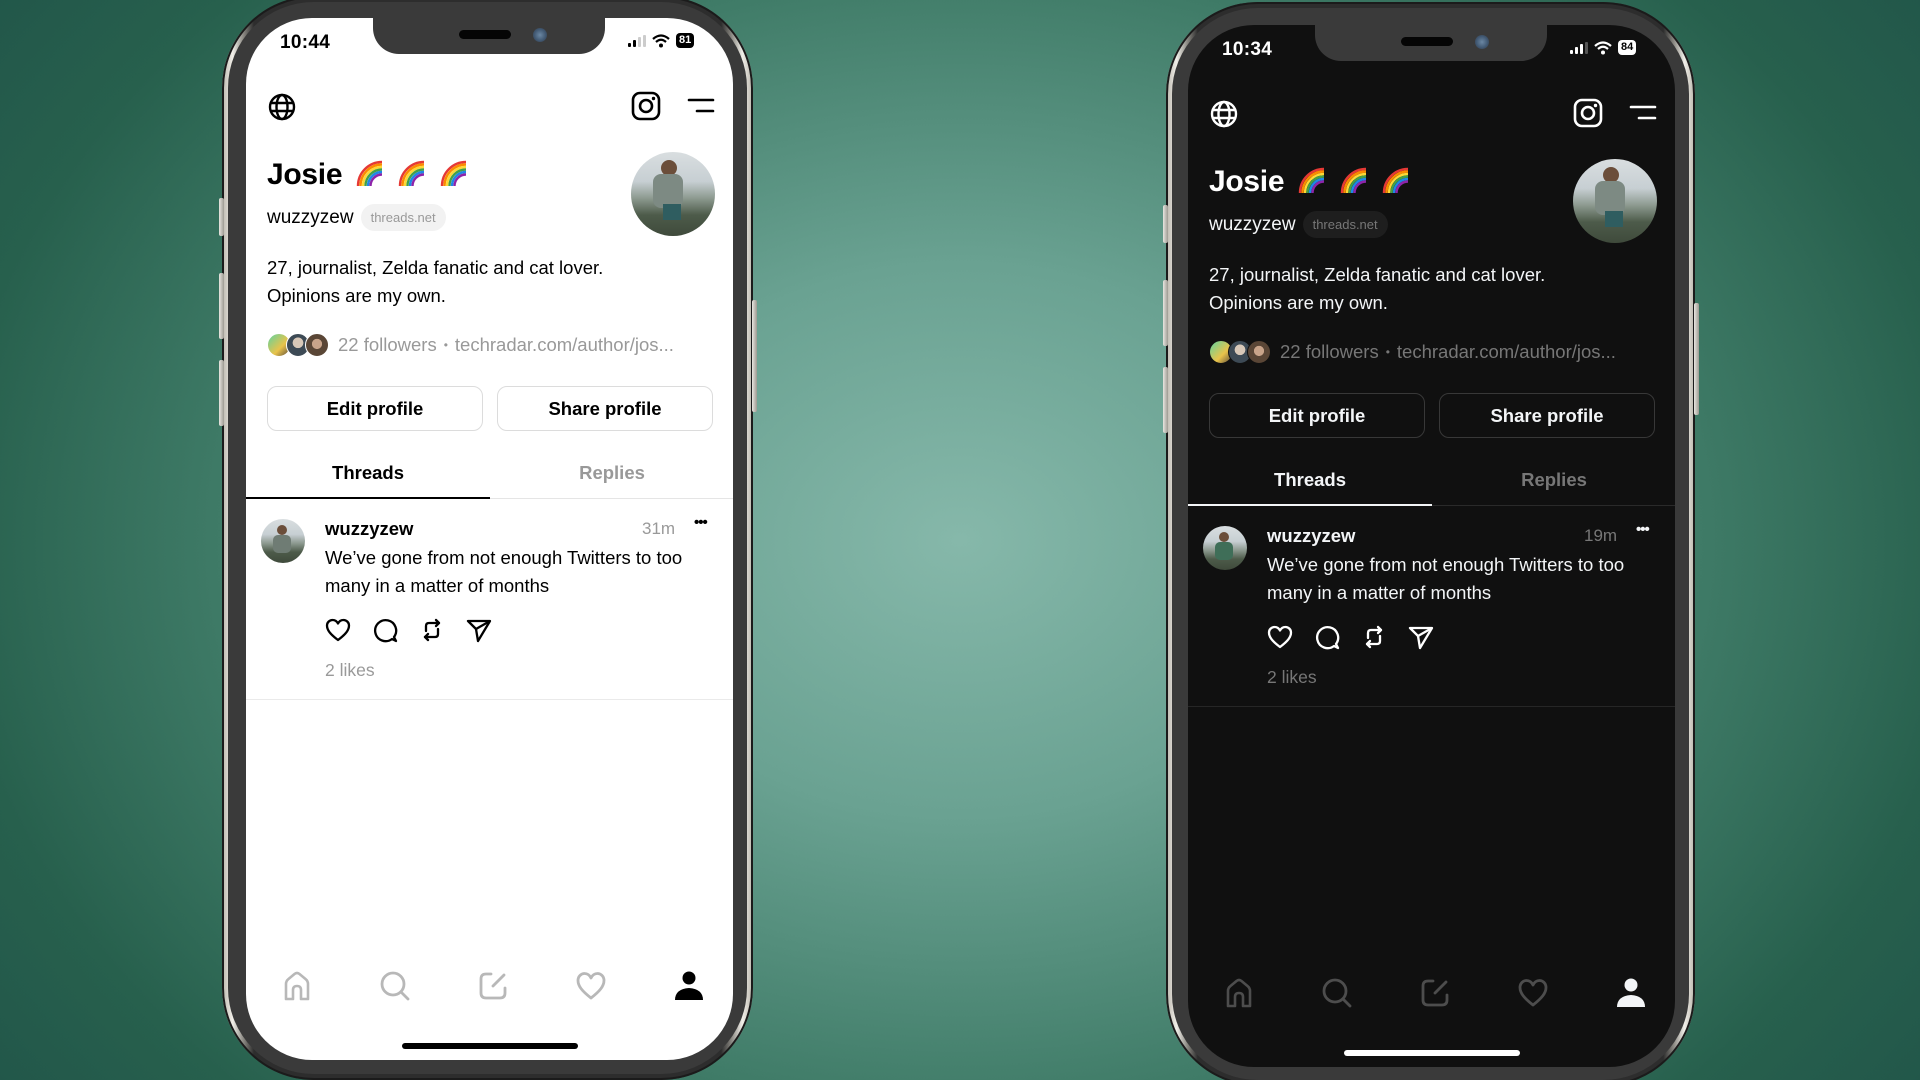  I want to click on battery-level: 81, so click(685, 40).